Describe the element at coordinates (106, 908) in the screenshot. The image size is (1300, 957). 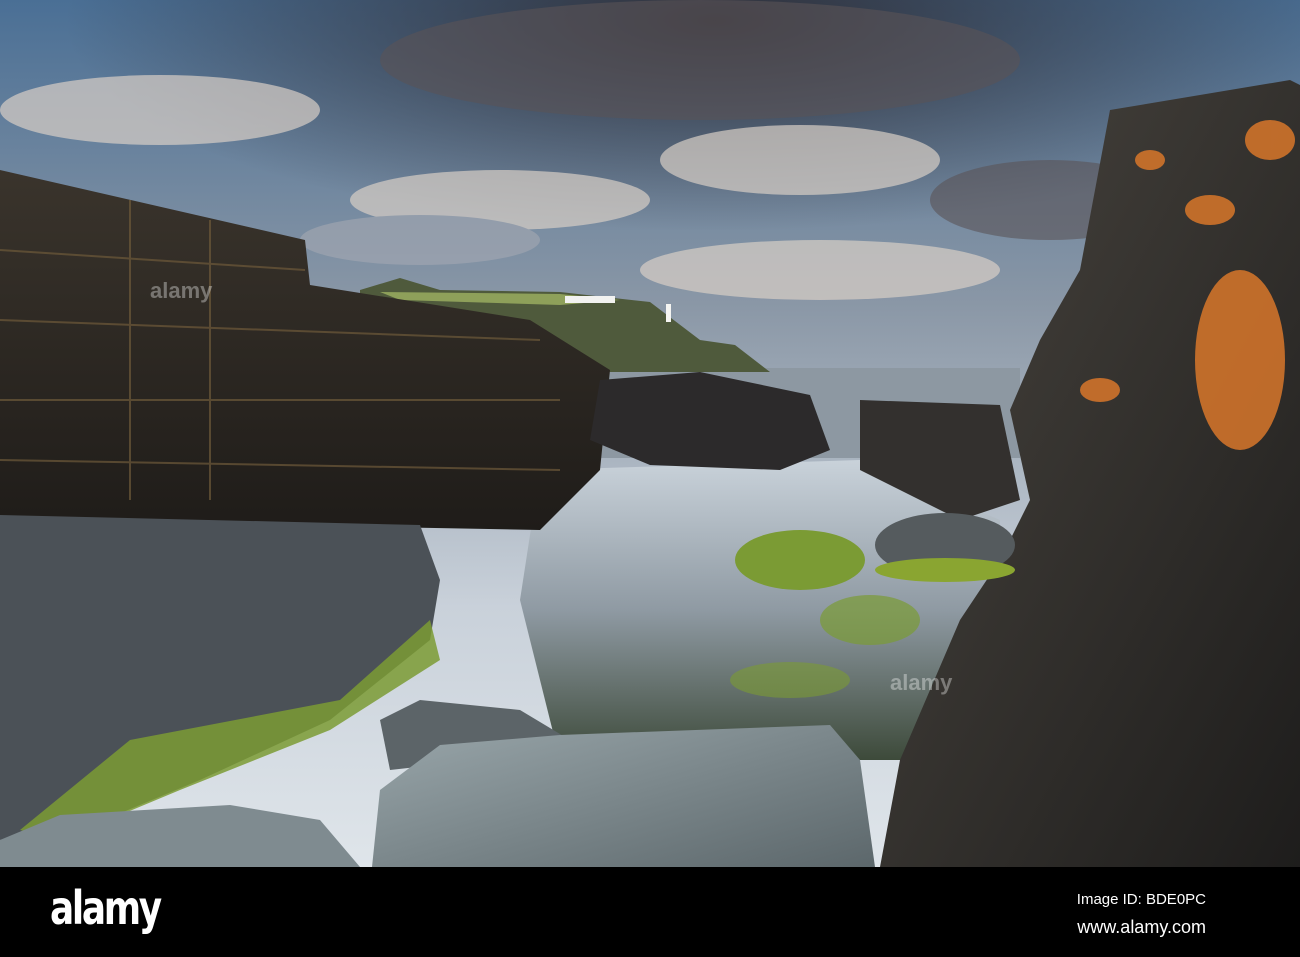
I see `alamy-logo: alamy` at that location.